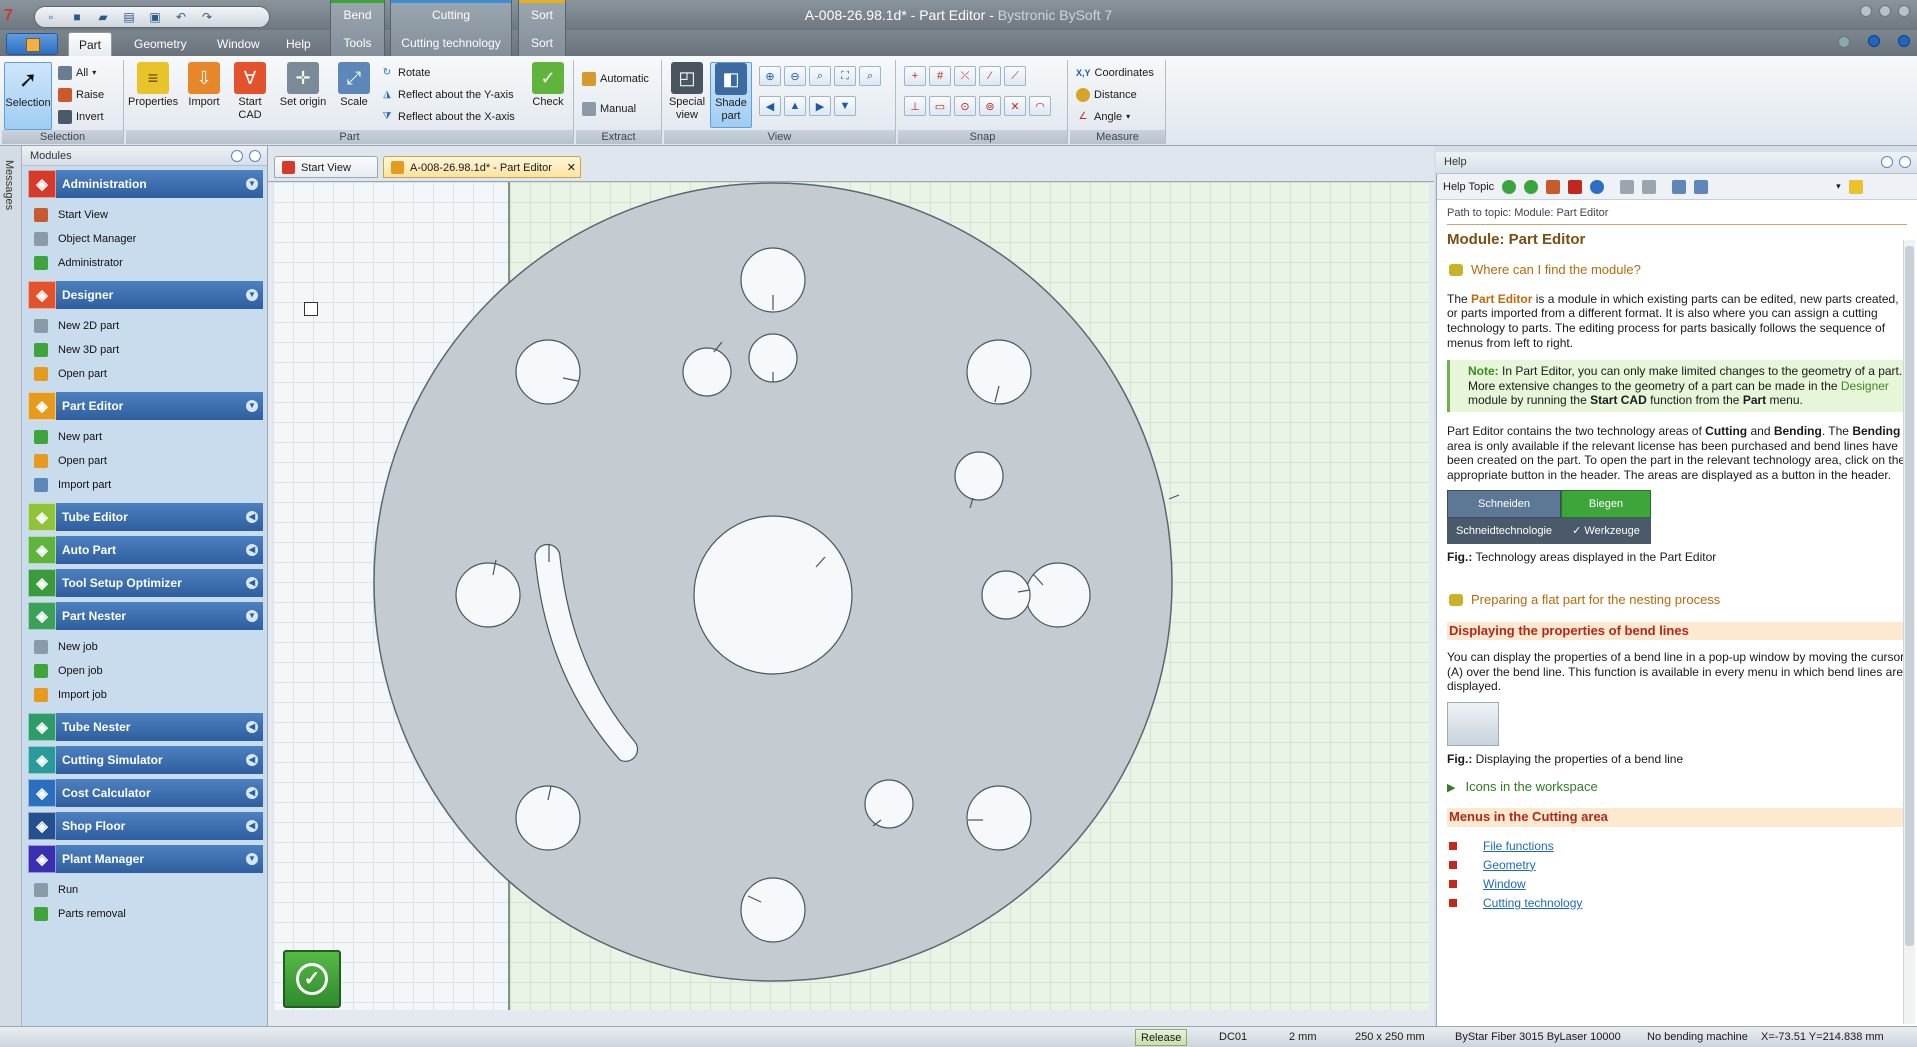 The height and width of the screenshot is (1047, 1917). What do you see at coordinates (1518, 846) in the screenshot?
I see `menu-link: File functions` at bounding box center [1518, 846].